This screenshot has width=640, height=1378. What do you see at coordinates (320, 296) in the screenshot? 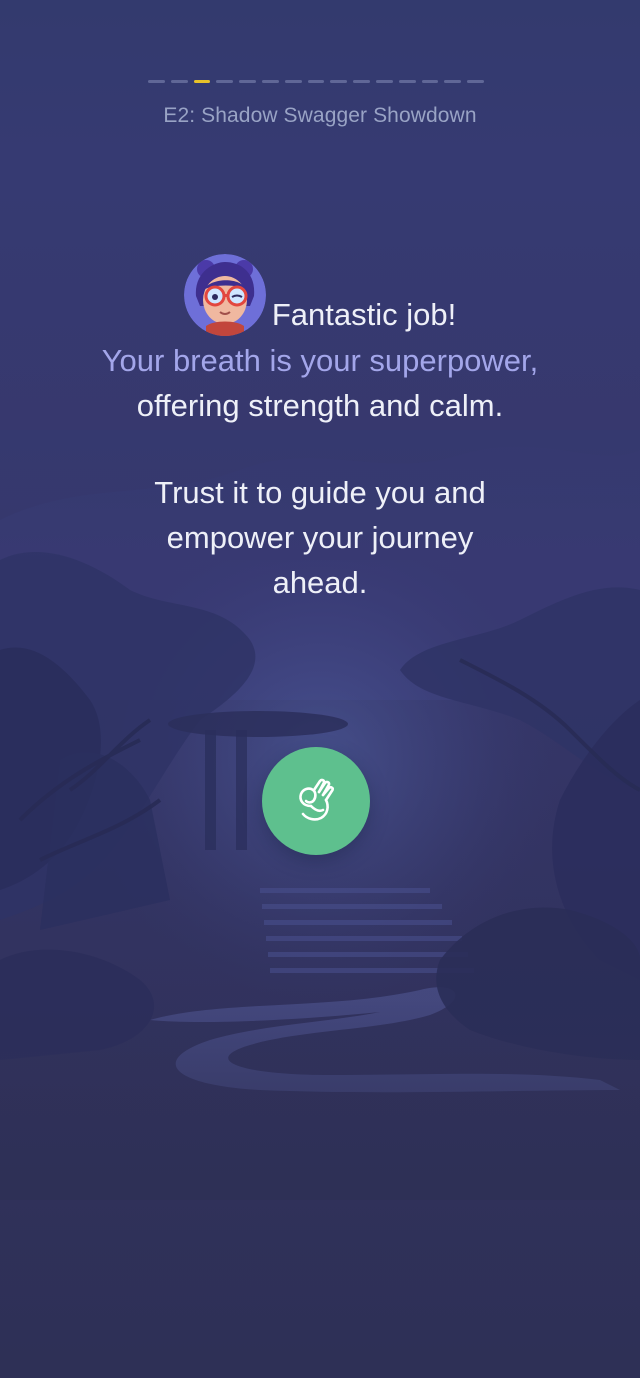
I see `headline-row: Fantastic job!` at bounding box center [320, 296].